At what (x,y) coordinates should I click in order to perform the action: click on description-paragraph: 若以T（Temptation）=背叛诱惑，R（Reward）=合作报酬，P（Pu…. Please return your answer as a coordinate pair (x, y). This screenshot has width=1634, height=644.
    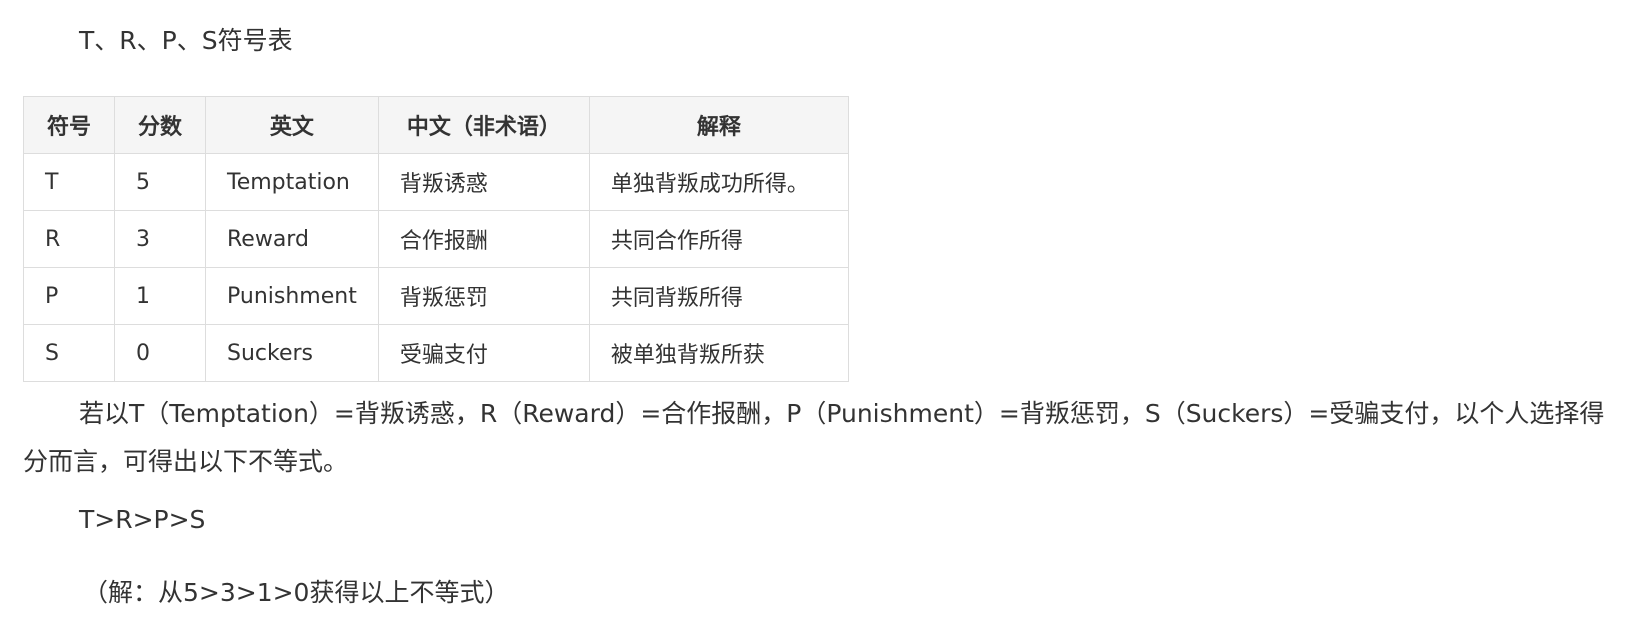
    Looking at the image, I should click on (814, 437).